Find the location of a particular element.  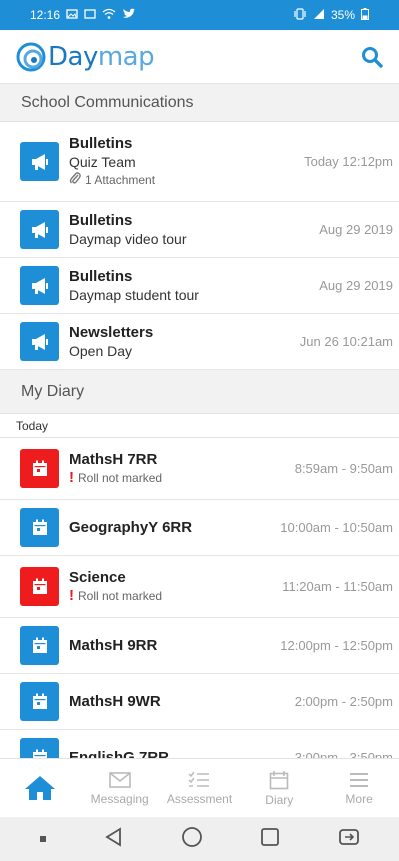

diary-time: 12:00pm - 12:50pm is located at coordinates (336, 645).